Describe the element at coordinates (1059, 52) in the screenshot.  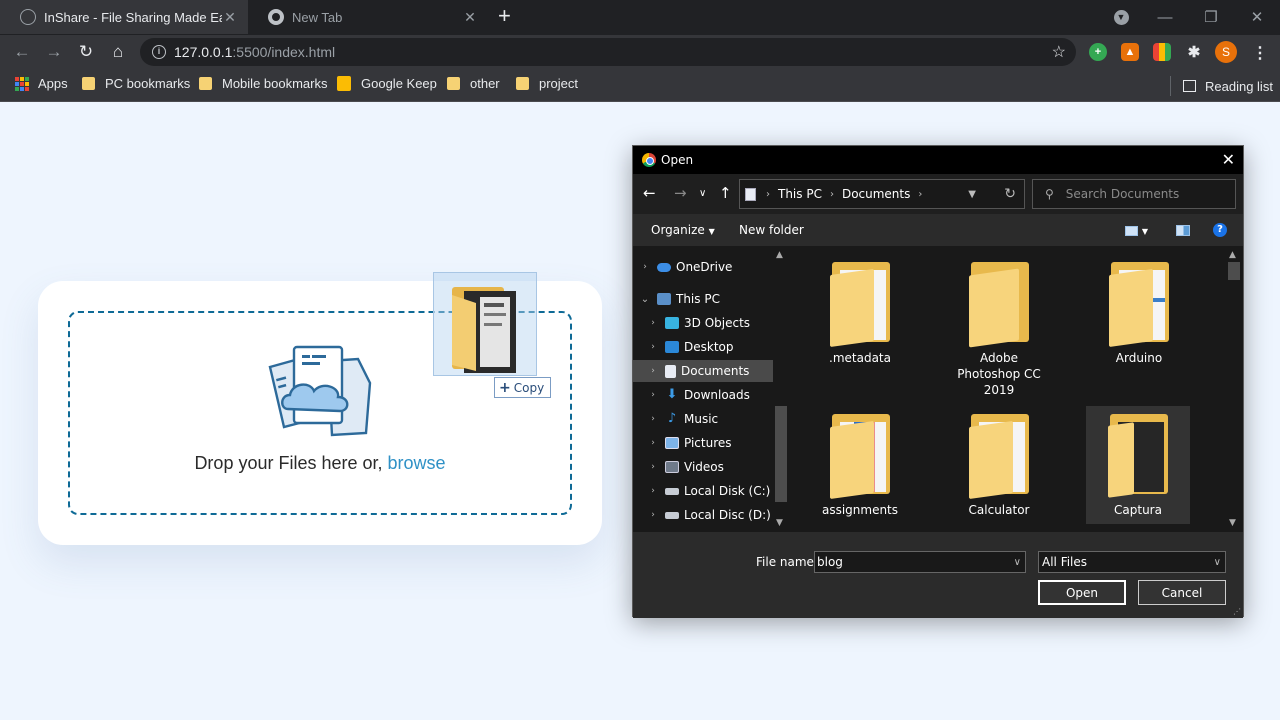
I see `bookmark-star-icon: ☆` at that location.